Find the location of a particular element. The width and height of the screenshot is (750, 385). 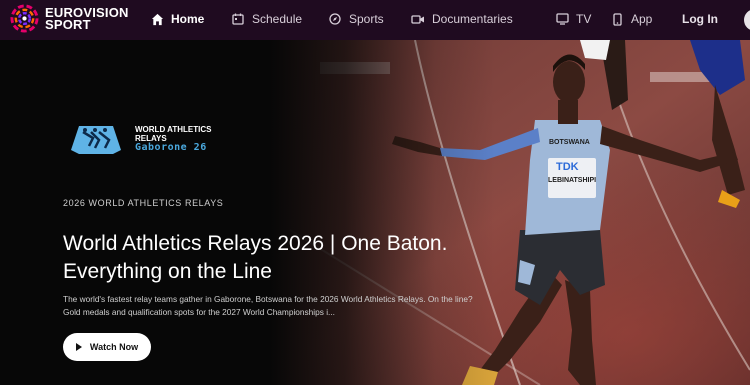

world-athletics-relays-logo: WORLD ATHLETICS RELAYS Gaborone 26 is located at coordinates (138, 138).